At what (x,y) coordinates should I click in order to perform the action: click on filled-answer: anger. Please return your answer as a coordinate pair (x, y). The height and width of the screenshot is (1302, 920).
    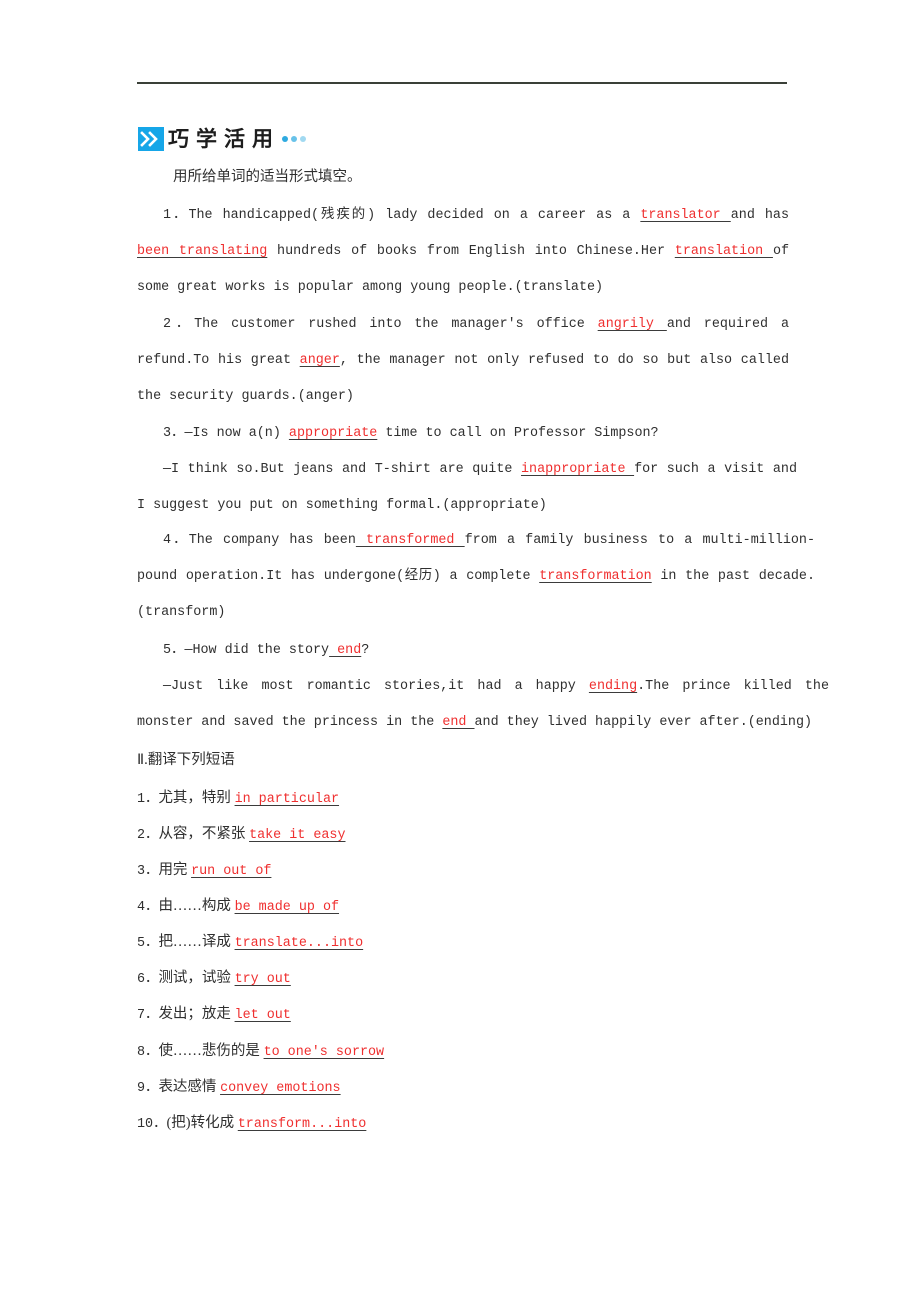
    Looking at the image, I should click on (319, 360).